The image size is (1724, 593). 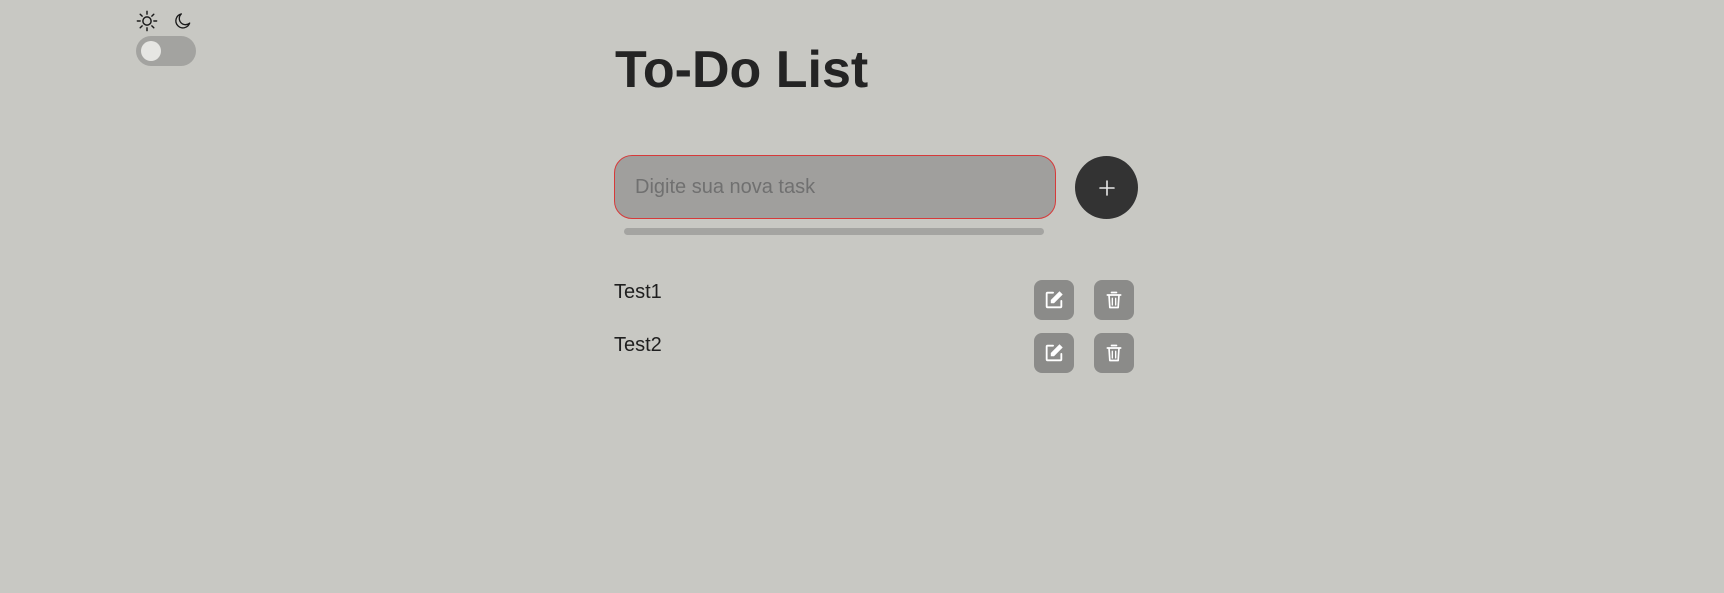 I want to click on moon-icon, so click(x=183, y=21).